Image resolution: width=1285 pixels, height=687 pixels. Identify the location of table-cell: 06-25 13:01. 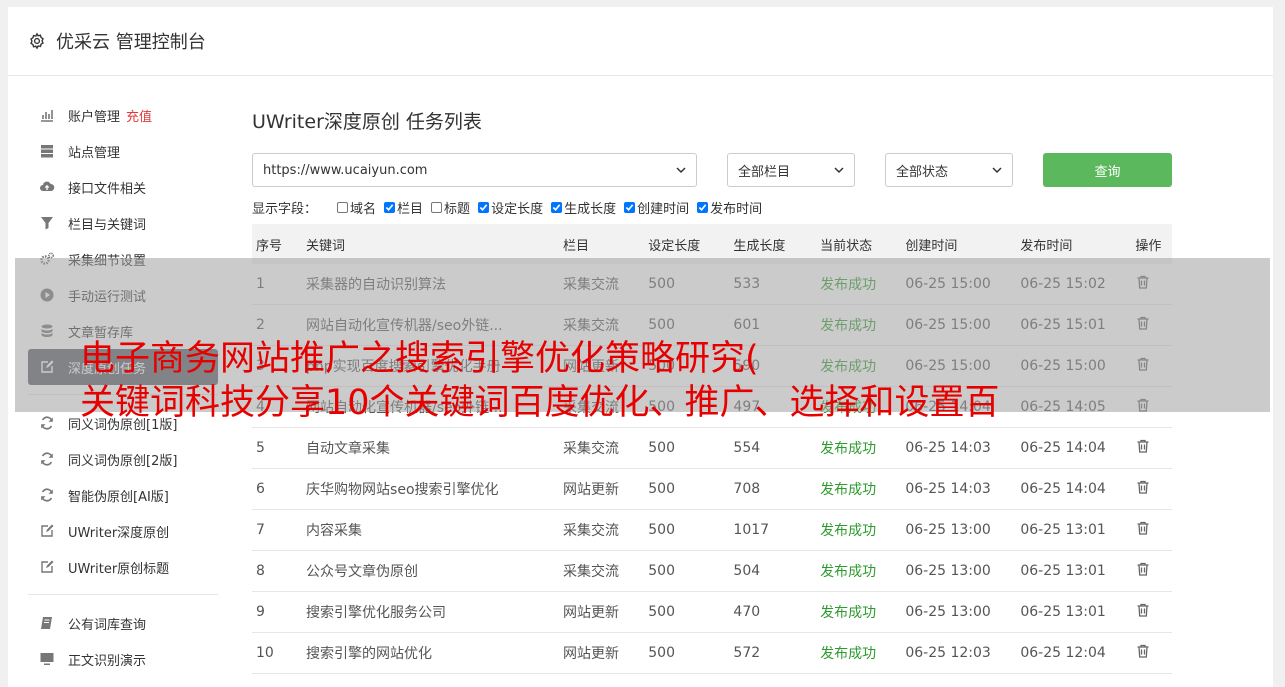
(1074, 571).